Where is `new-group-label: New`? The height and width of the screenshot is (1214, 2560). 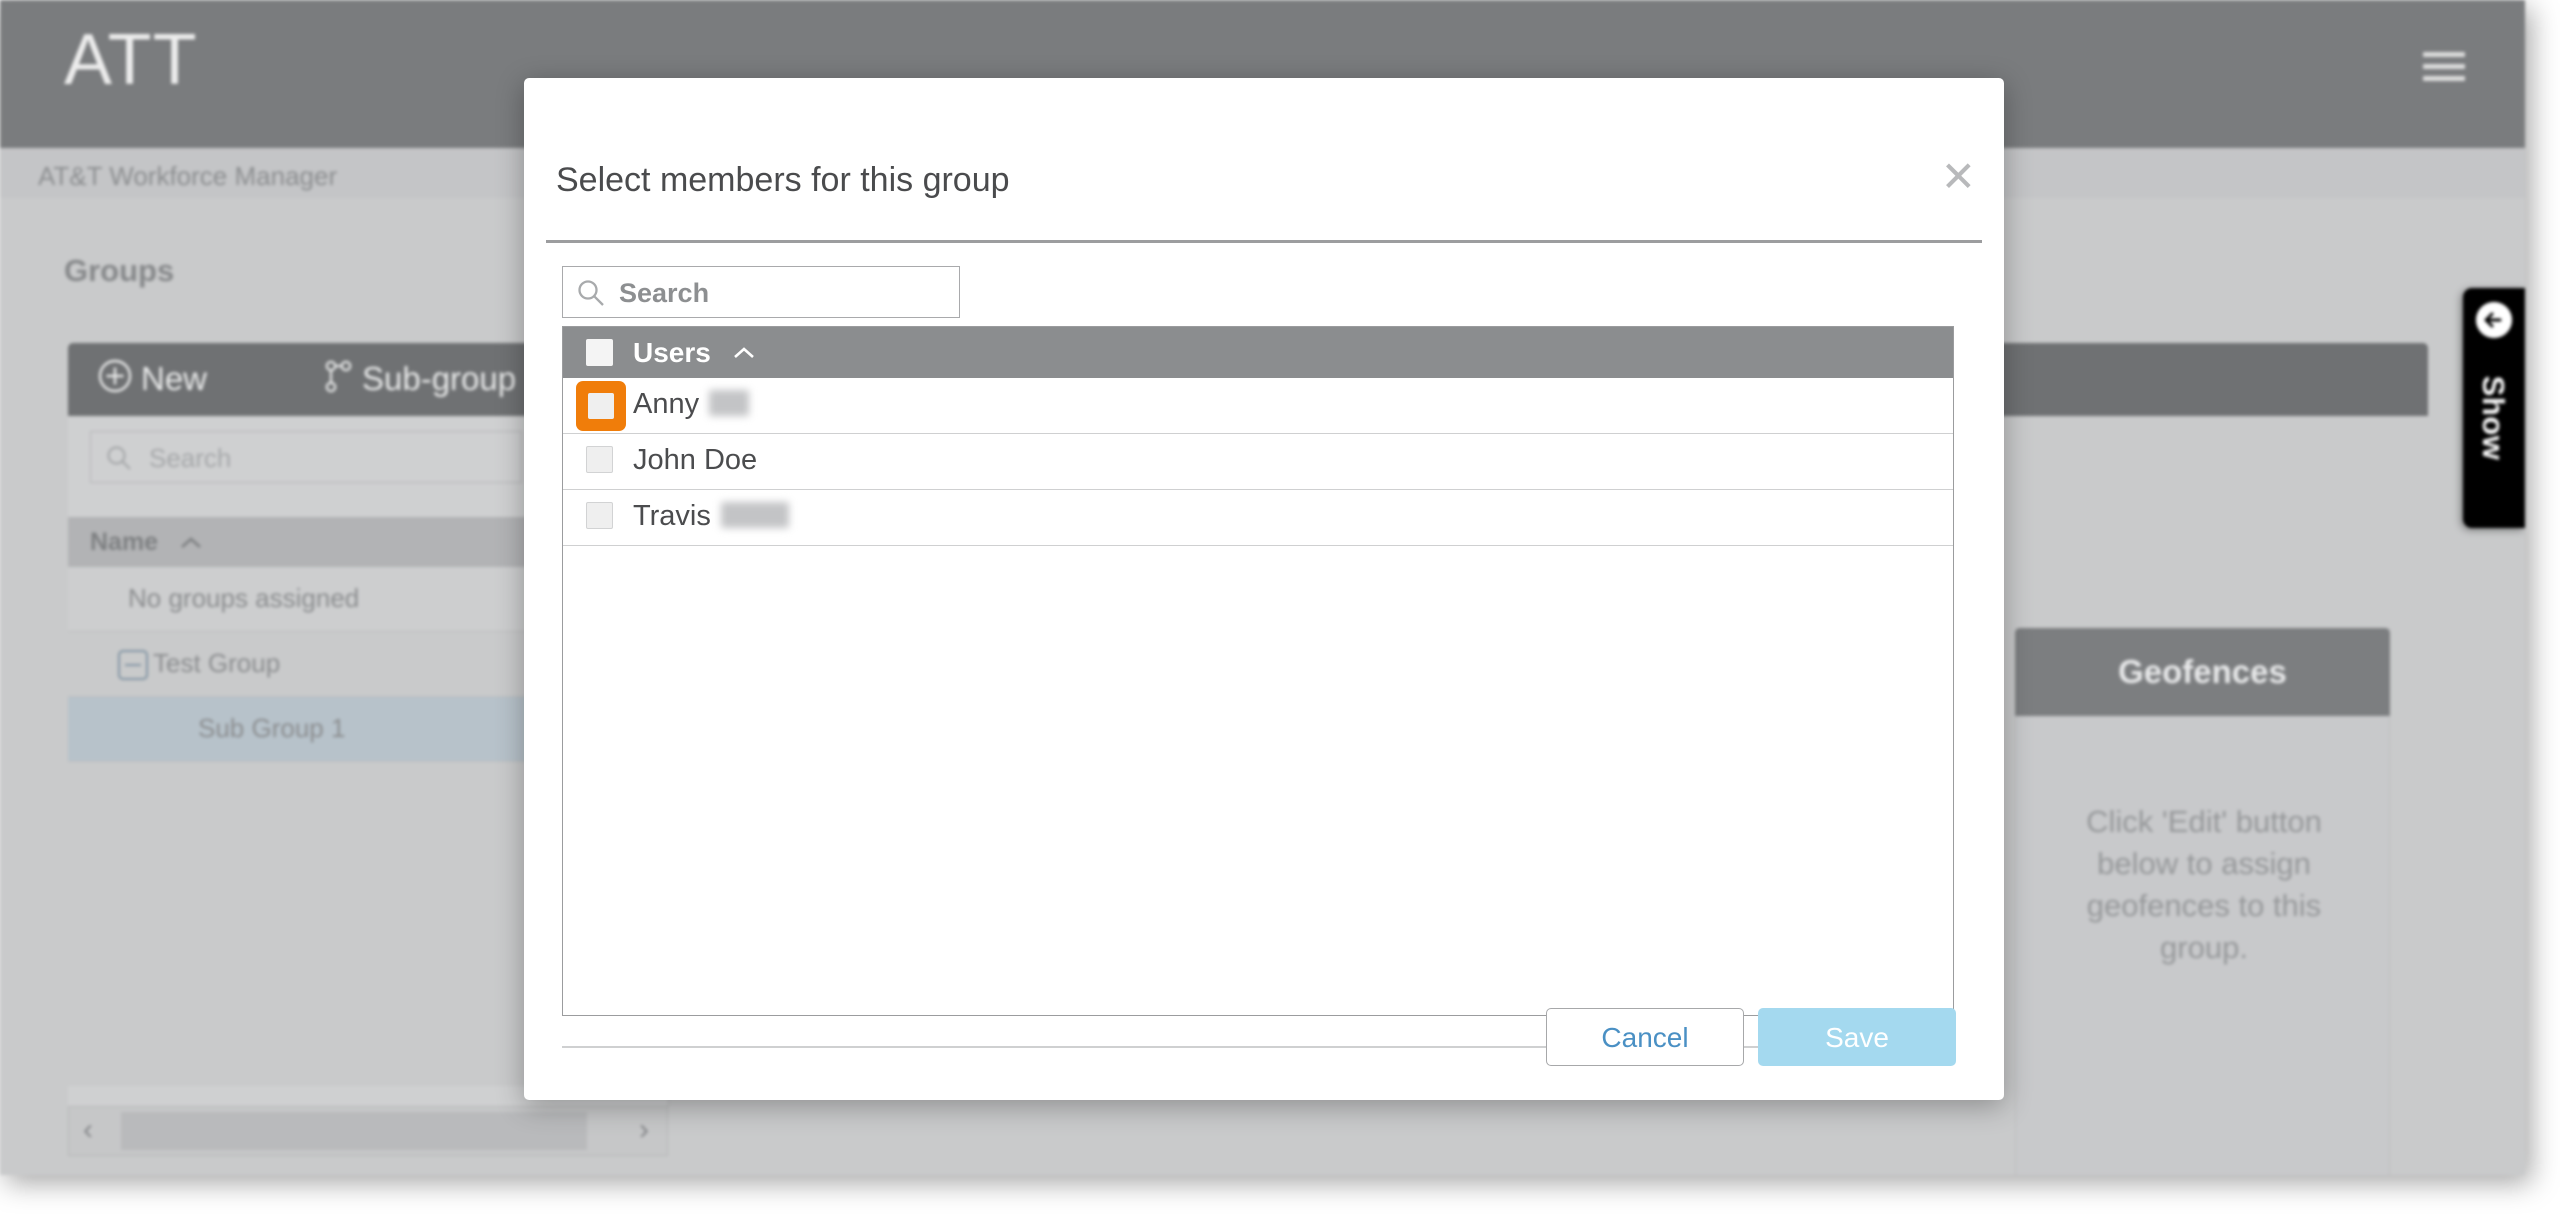 new-group-label: New is located at coordinates (174, 378).